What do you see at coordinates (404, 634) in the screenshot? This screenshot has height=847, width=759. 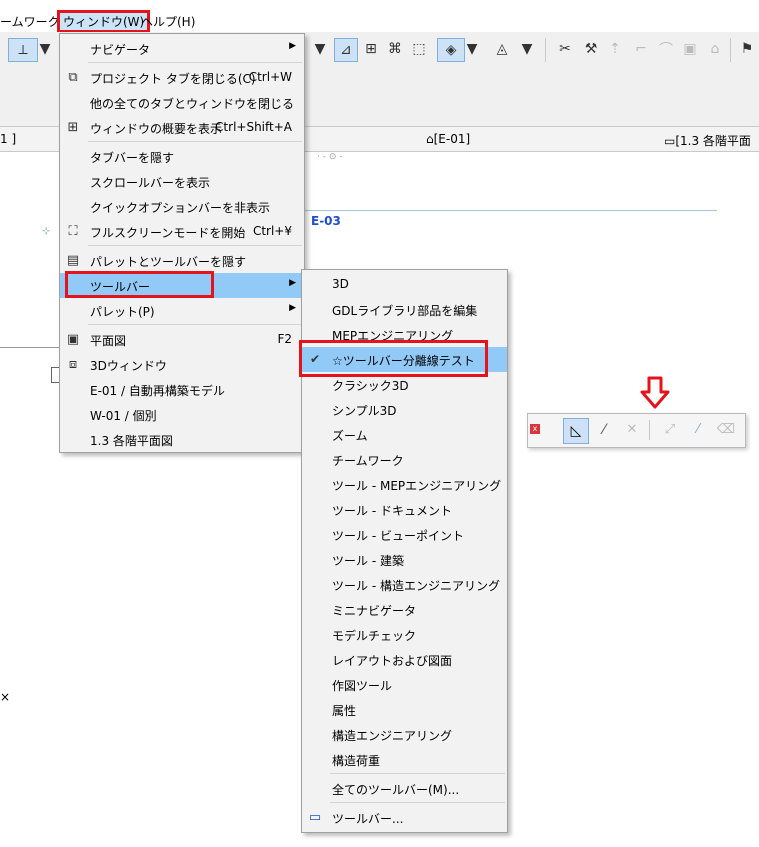 I see `submenu-item: モデルチェック` at bounding box center [404, 634].